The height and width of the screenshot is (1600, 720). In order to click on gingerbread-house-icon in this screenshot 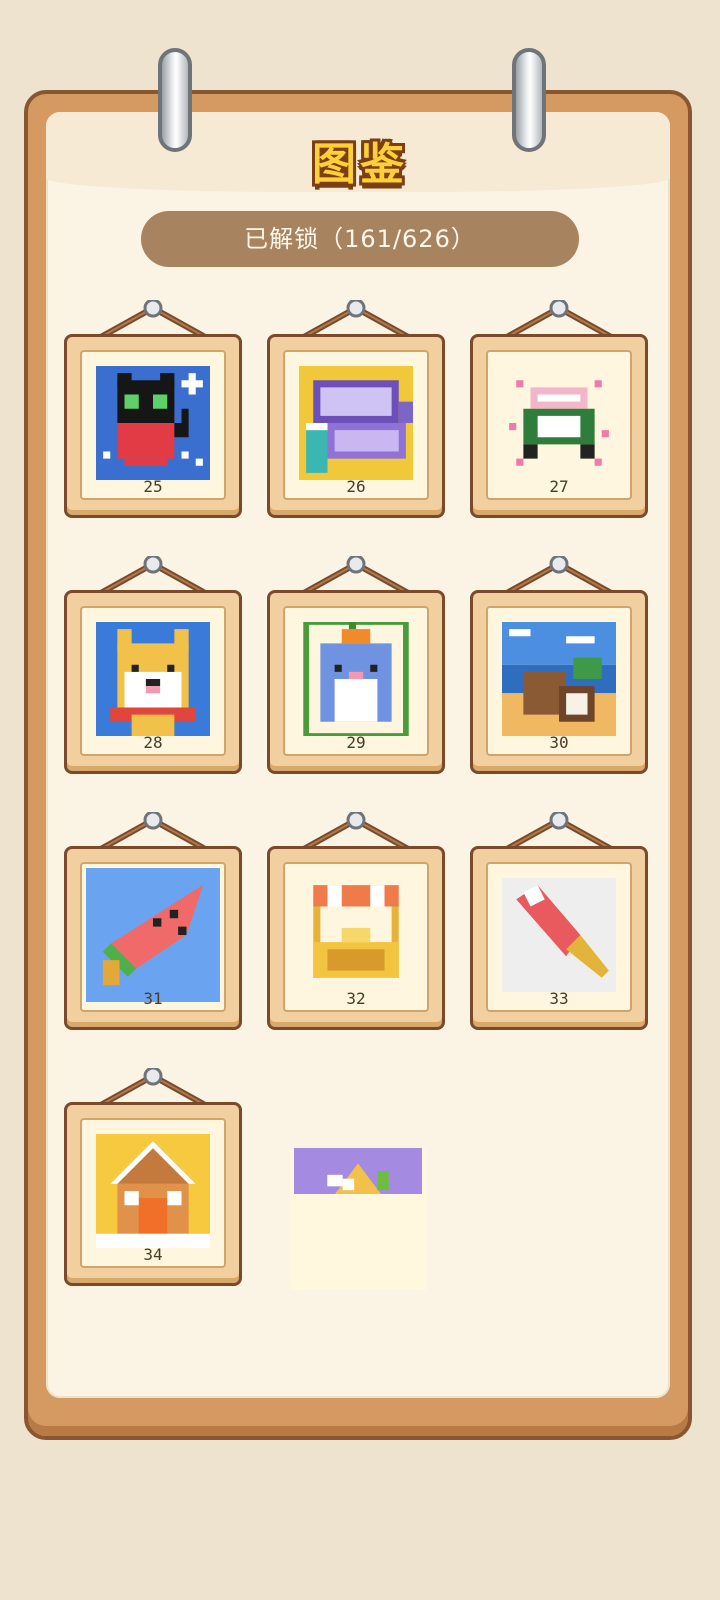, I will do `click(153, 1191)`.